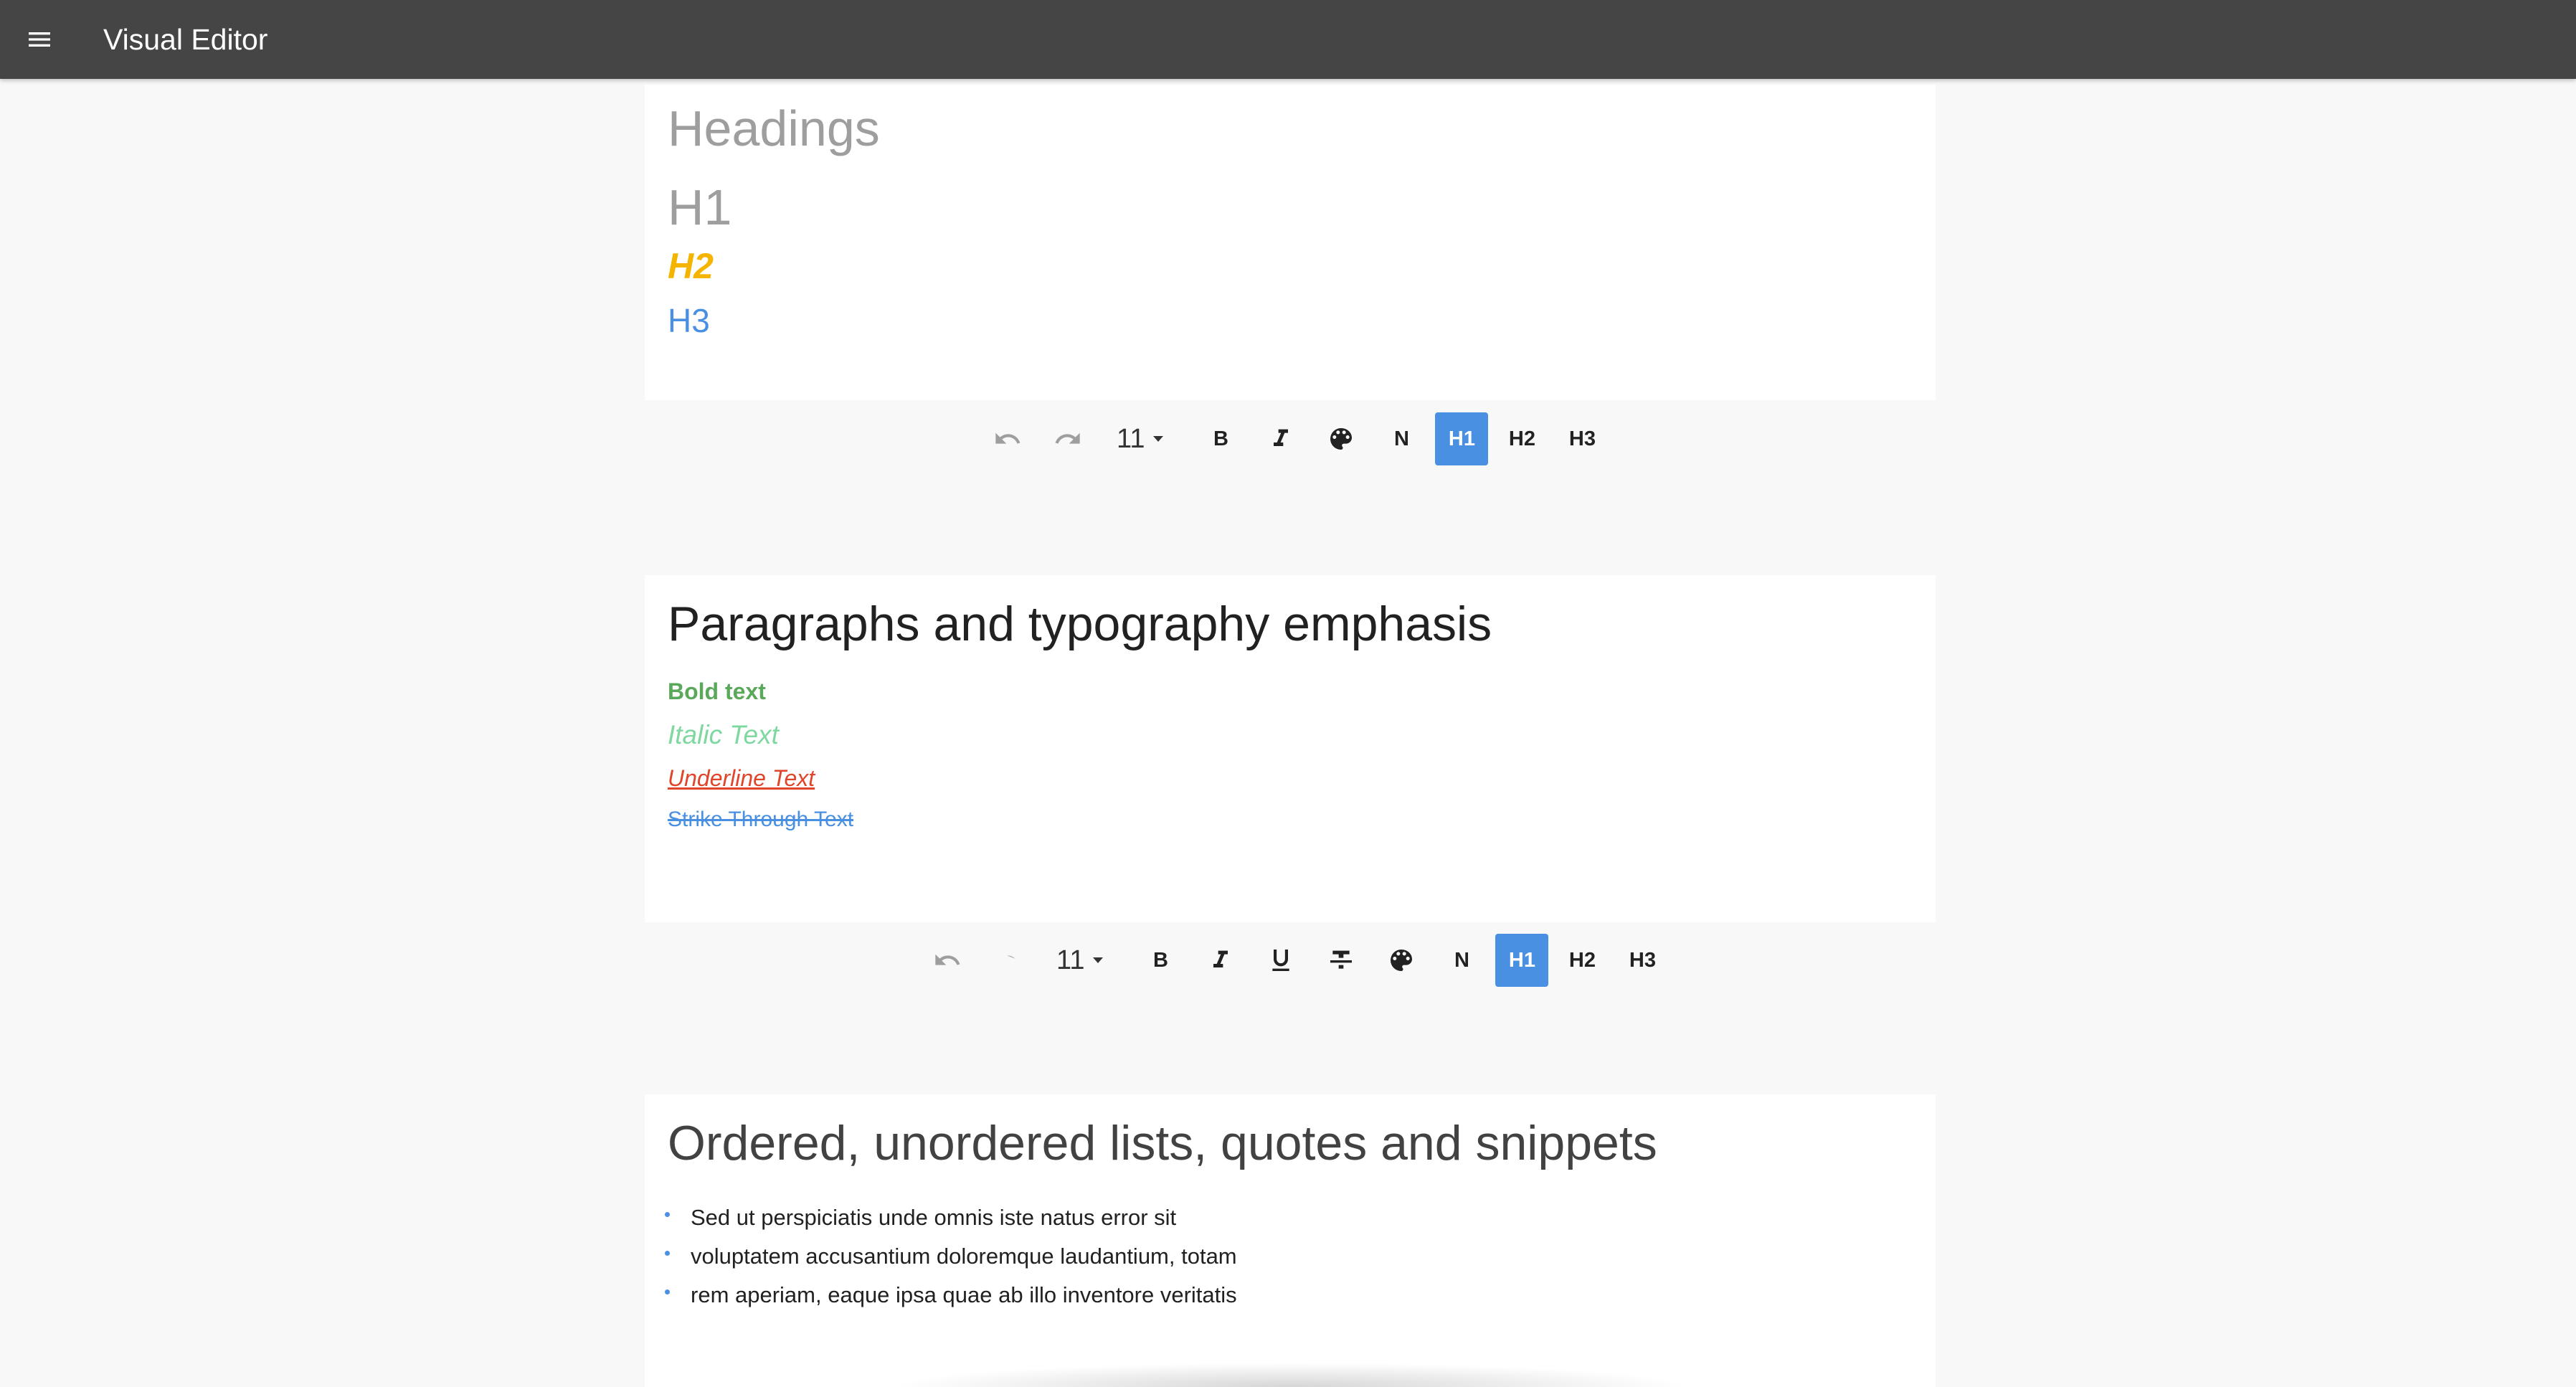 The image size is (2576, 1387). What do you see at coordinates (1288, 39) in the screenshot?
I see `app-bar: Visual Editor` at bounding box center [1288, 39].